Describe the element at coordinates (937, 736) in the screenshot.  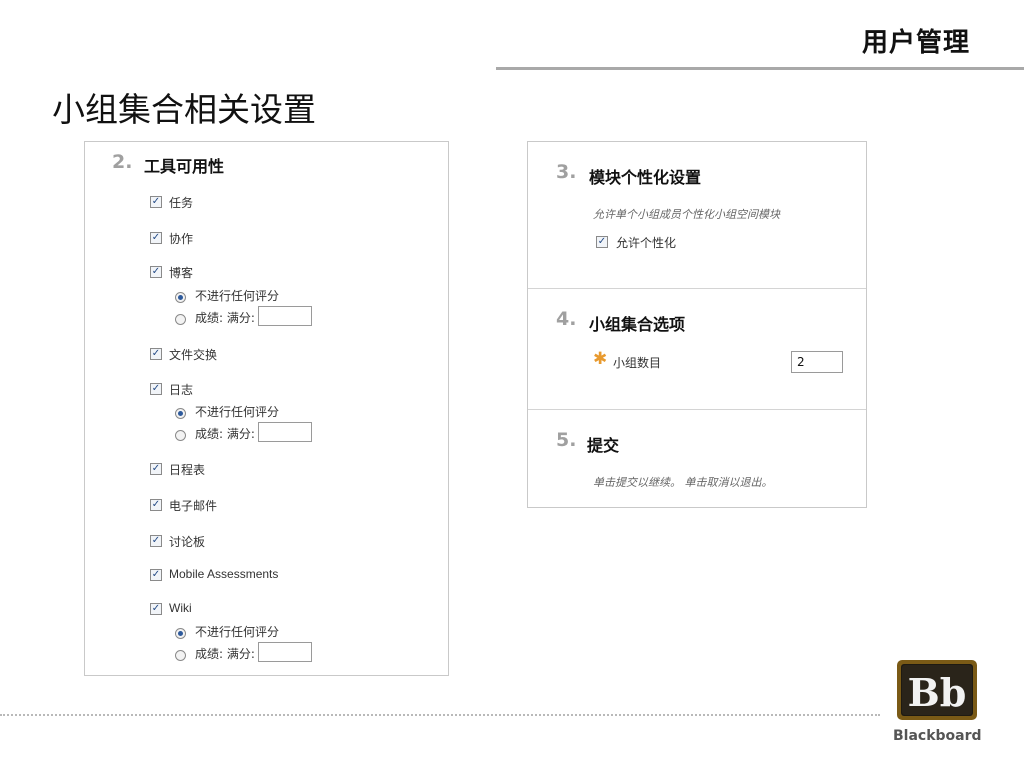
I see `blackboard-wordmark: Blackboard` at that location.